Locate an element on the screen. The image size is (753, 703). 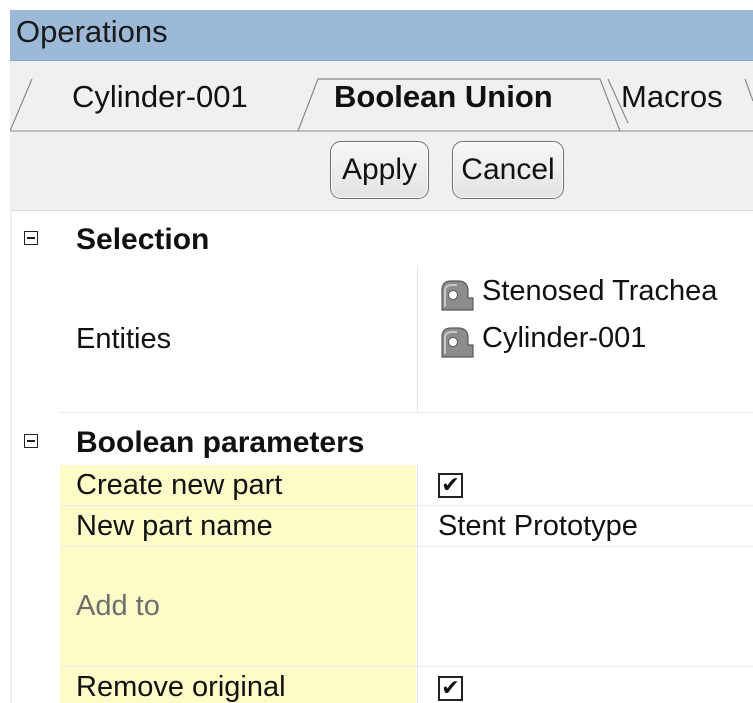
selection-section-header: Selection is located at coordinates (382, 238).